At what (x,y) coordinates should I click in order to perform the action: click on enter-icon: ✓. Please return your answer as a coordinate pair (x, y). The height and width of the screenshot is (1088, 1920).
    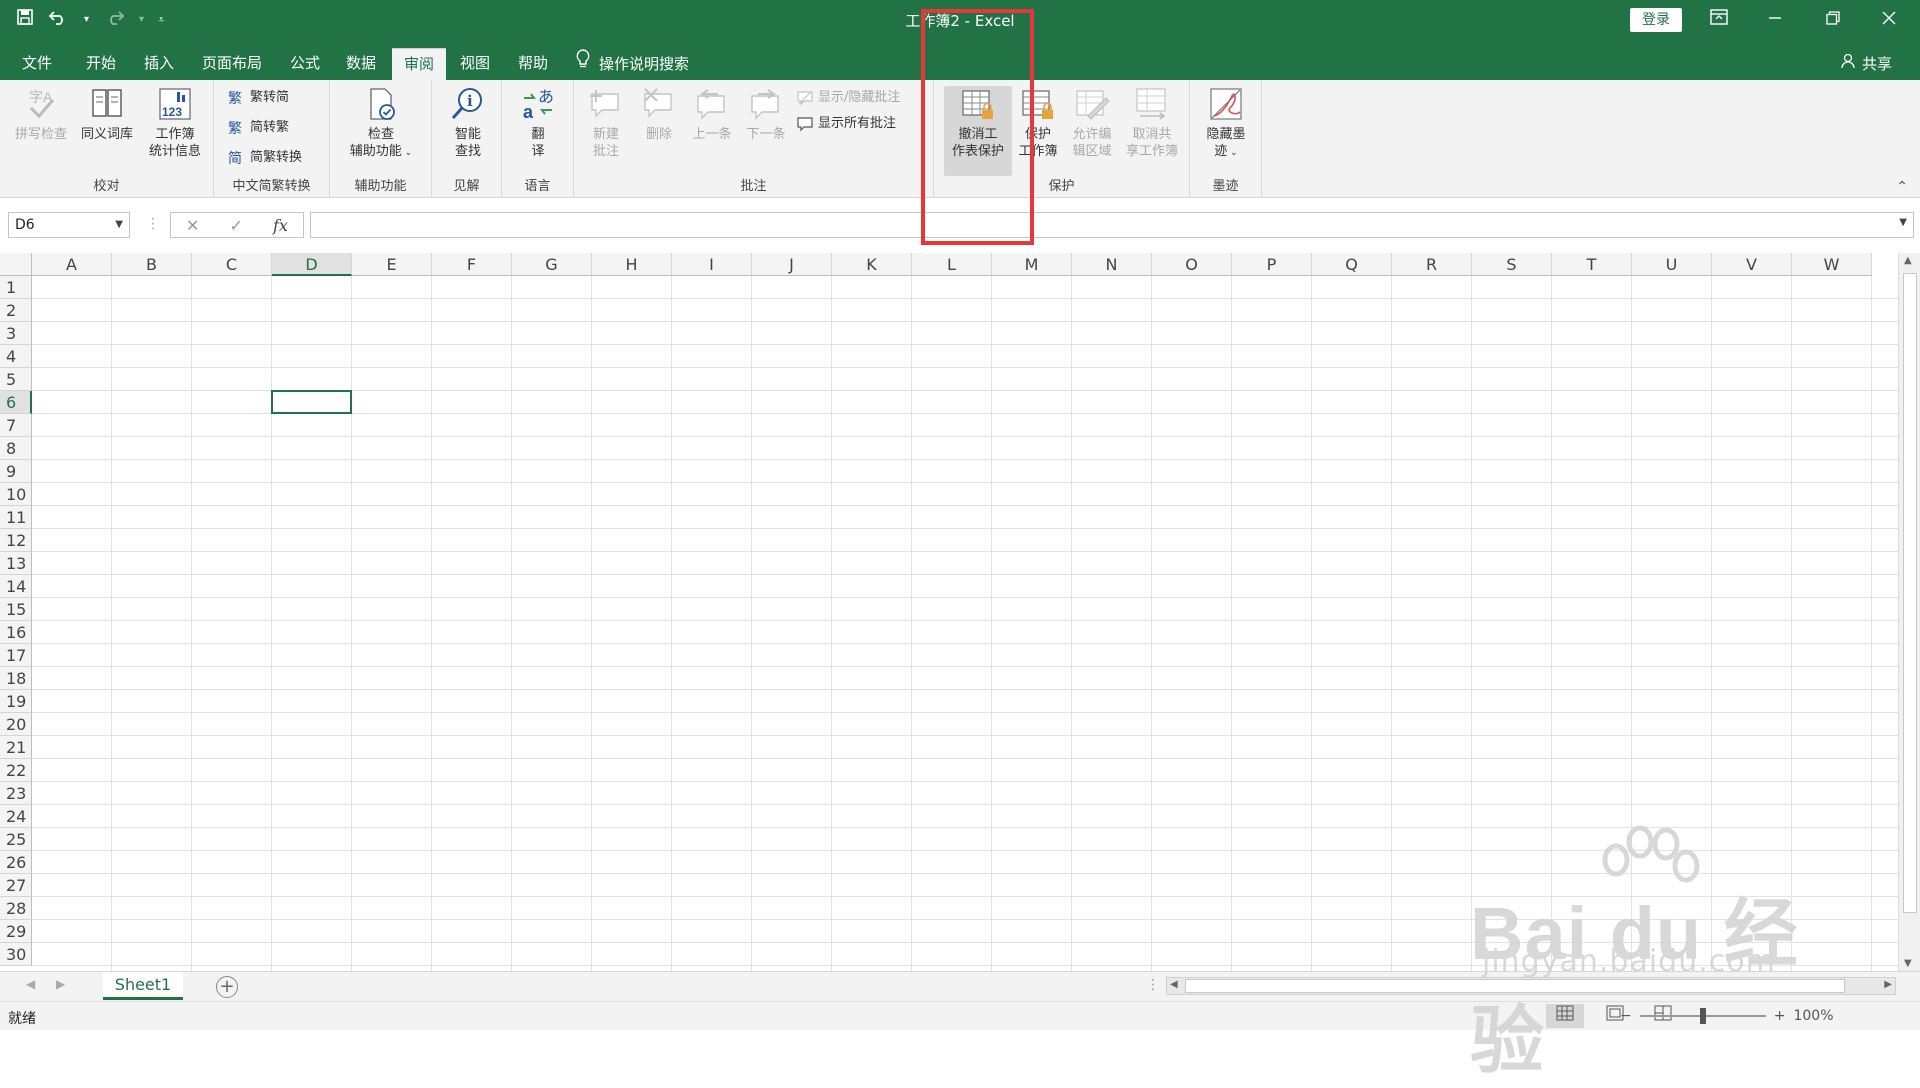
    Looking at the image, I should click on (236, 225).